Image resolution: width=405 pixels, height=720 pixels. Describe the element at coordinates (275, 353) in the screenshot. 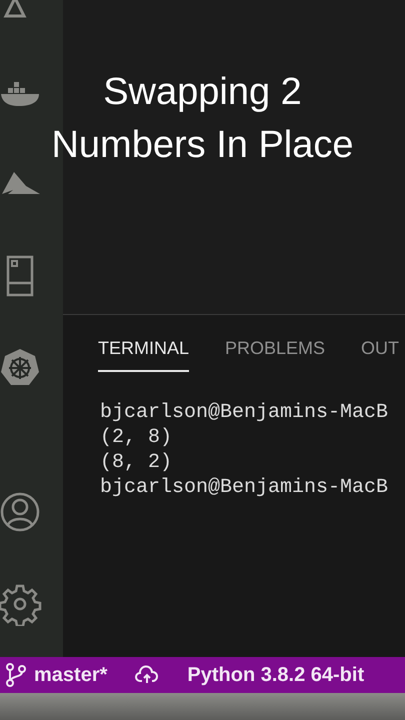

I see `panel-tab: PROBLEMS` at that location.